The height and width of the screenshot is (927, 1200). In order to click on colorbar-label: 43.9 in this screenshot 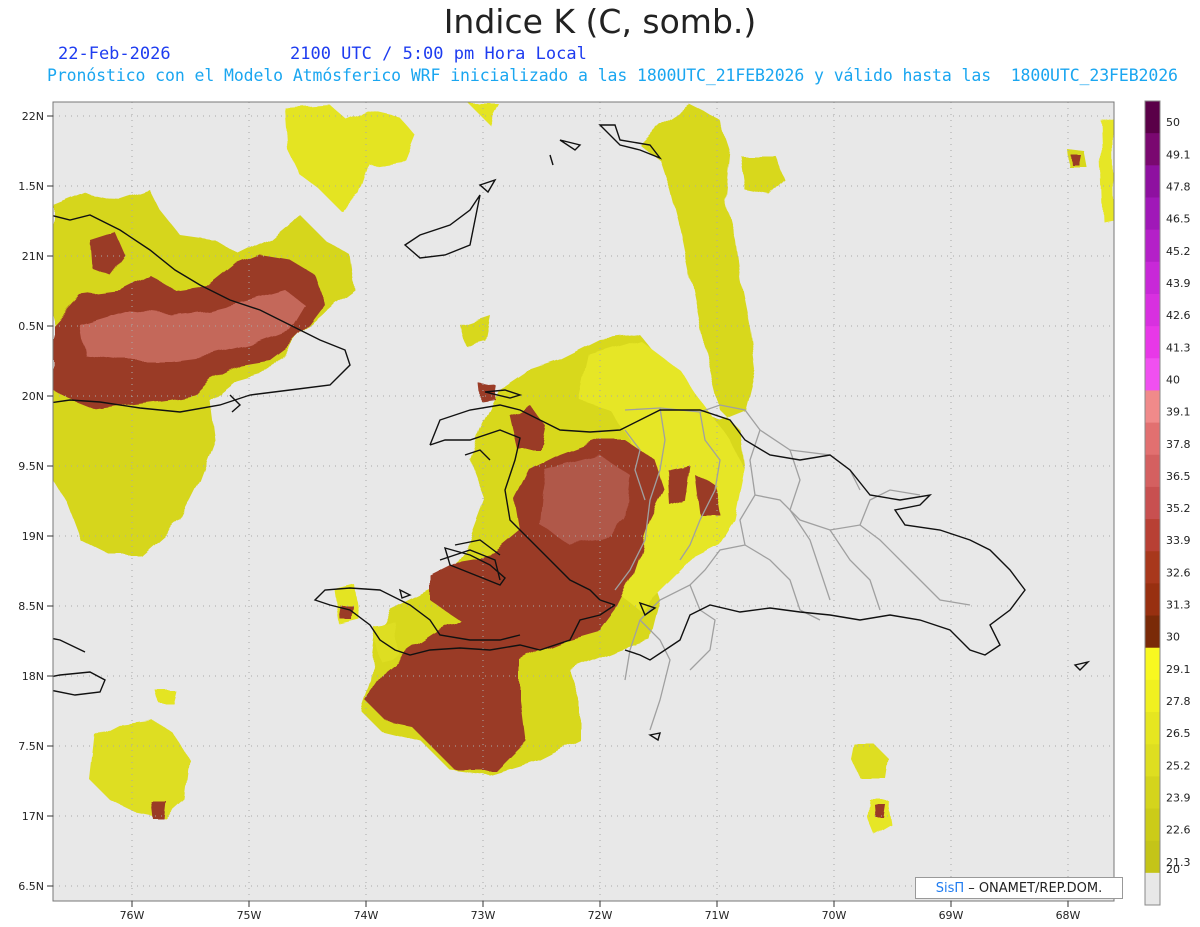, I will do `click(1178, 283)`.